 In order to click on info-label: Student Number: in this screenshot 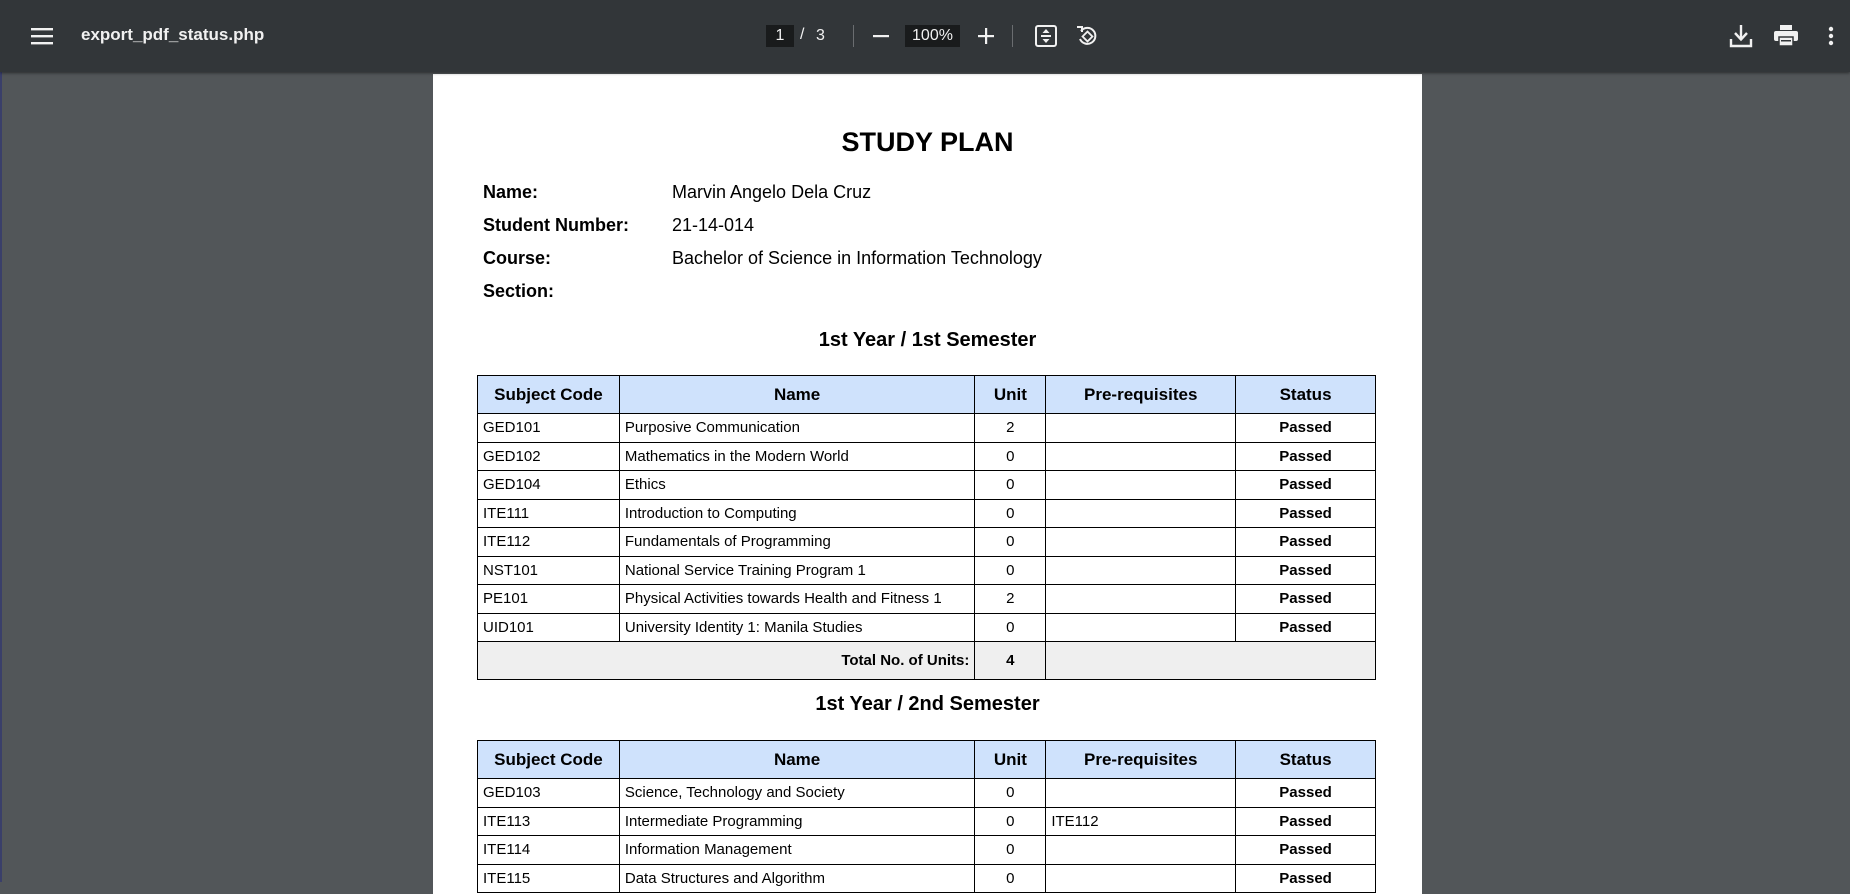, I will do `click(556, 225)`.